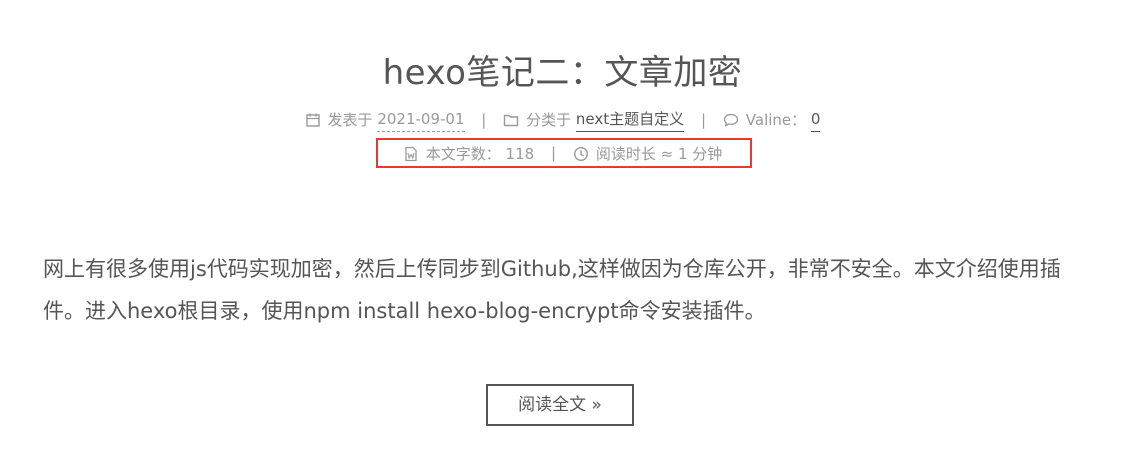  What do you see at coordinates (562, 73) in the screenshot?
I see `post-title: hexo笔记二：文章加密` at bounding box center [562, 73].